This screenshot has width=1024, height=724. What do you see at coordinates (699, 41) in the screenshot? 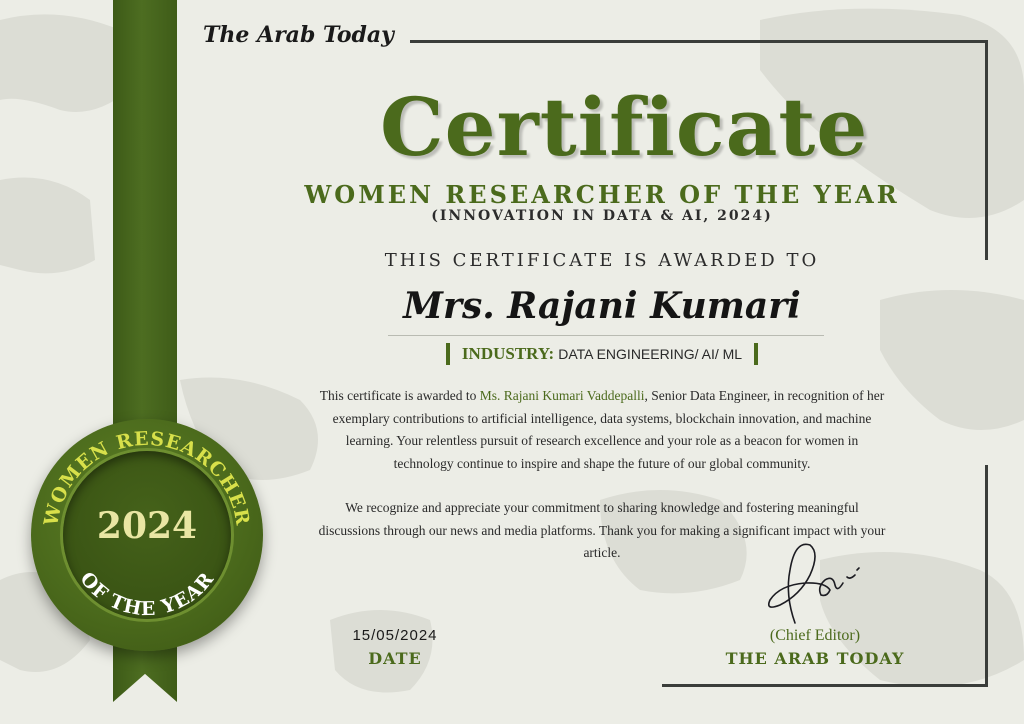
I see `frame-line-top` at bounding box center [699, 41].